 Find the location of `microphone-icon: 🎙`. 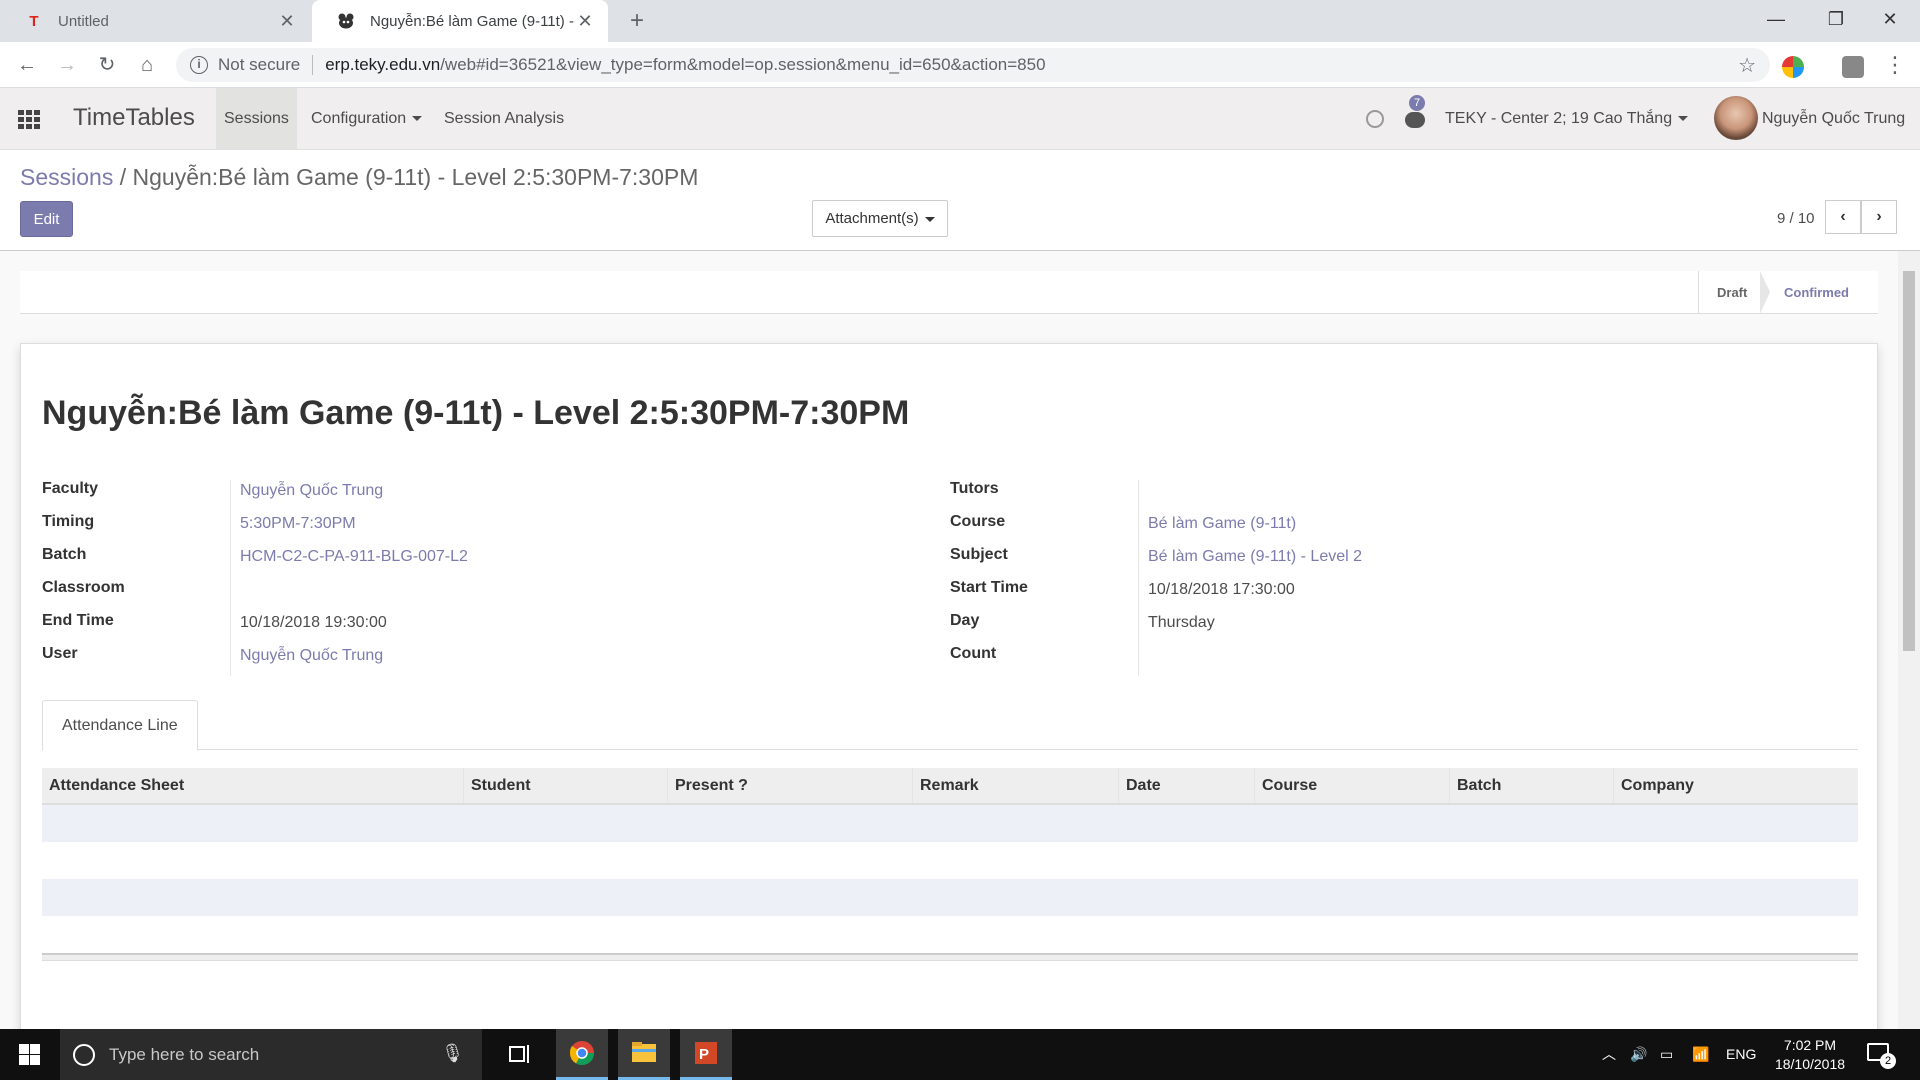

microphone-icon: 🎙 is located at coordinates (452, 1053).